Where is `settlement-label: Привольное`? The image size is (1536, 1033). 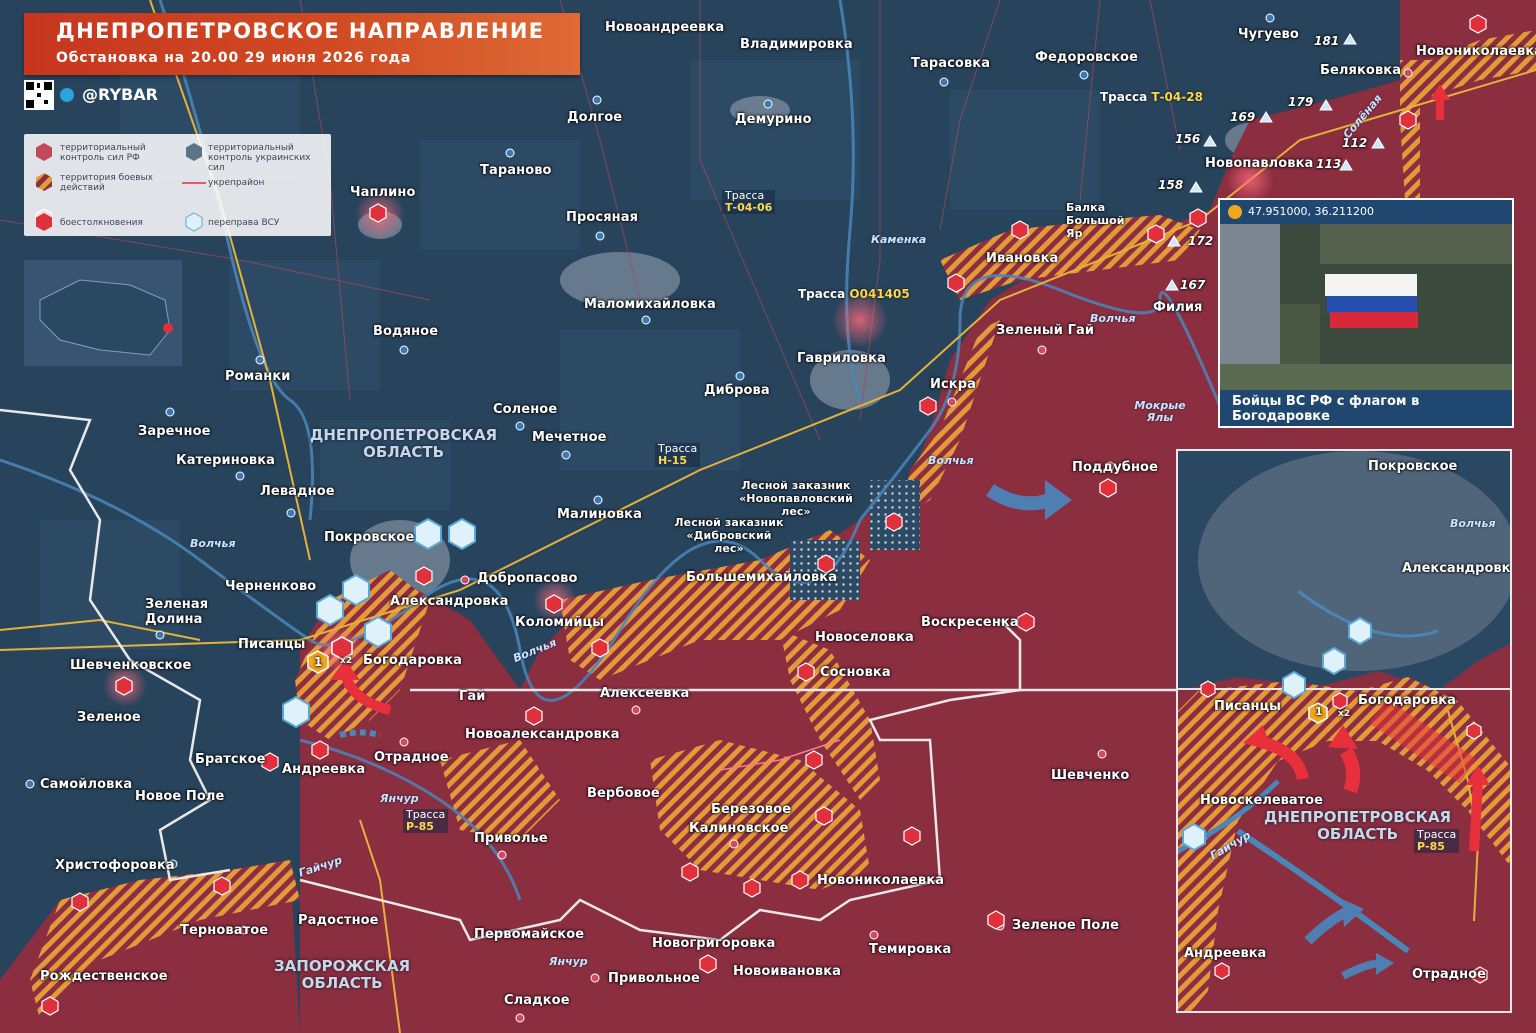 settlement-label: Привольное is located at coordinates (654, 978).